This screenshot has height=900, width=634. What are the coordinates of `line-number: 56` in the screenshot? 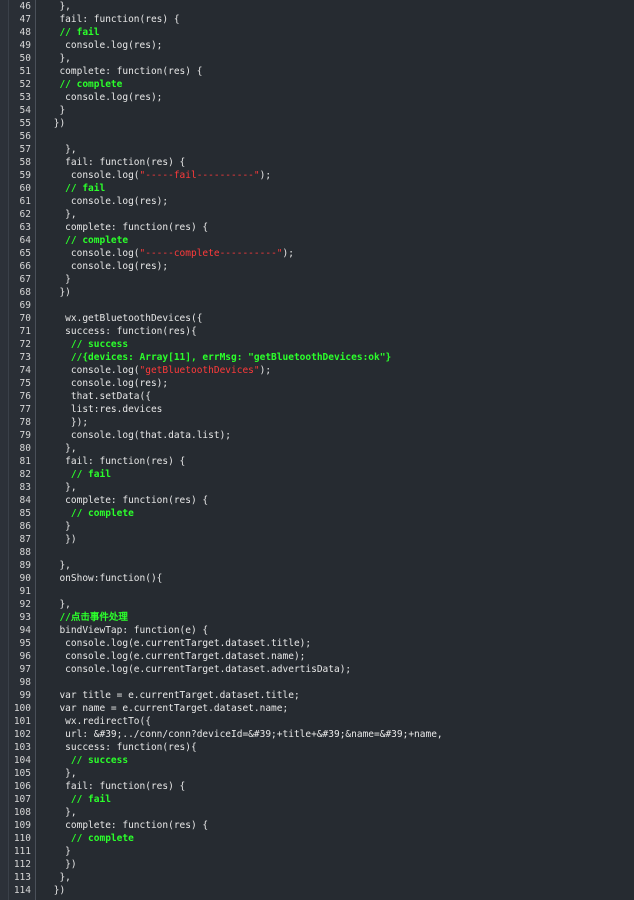 It's located at (25, 136).